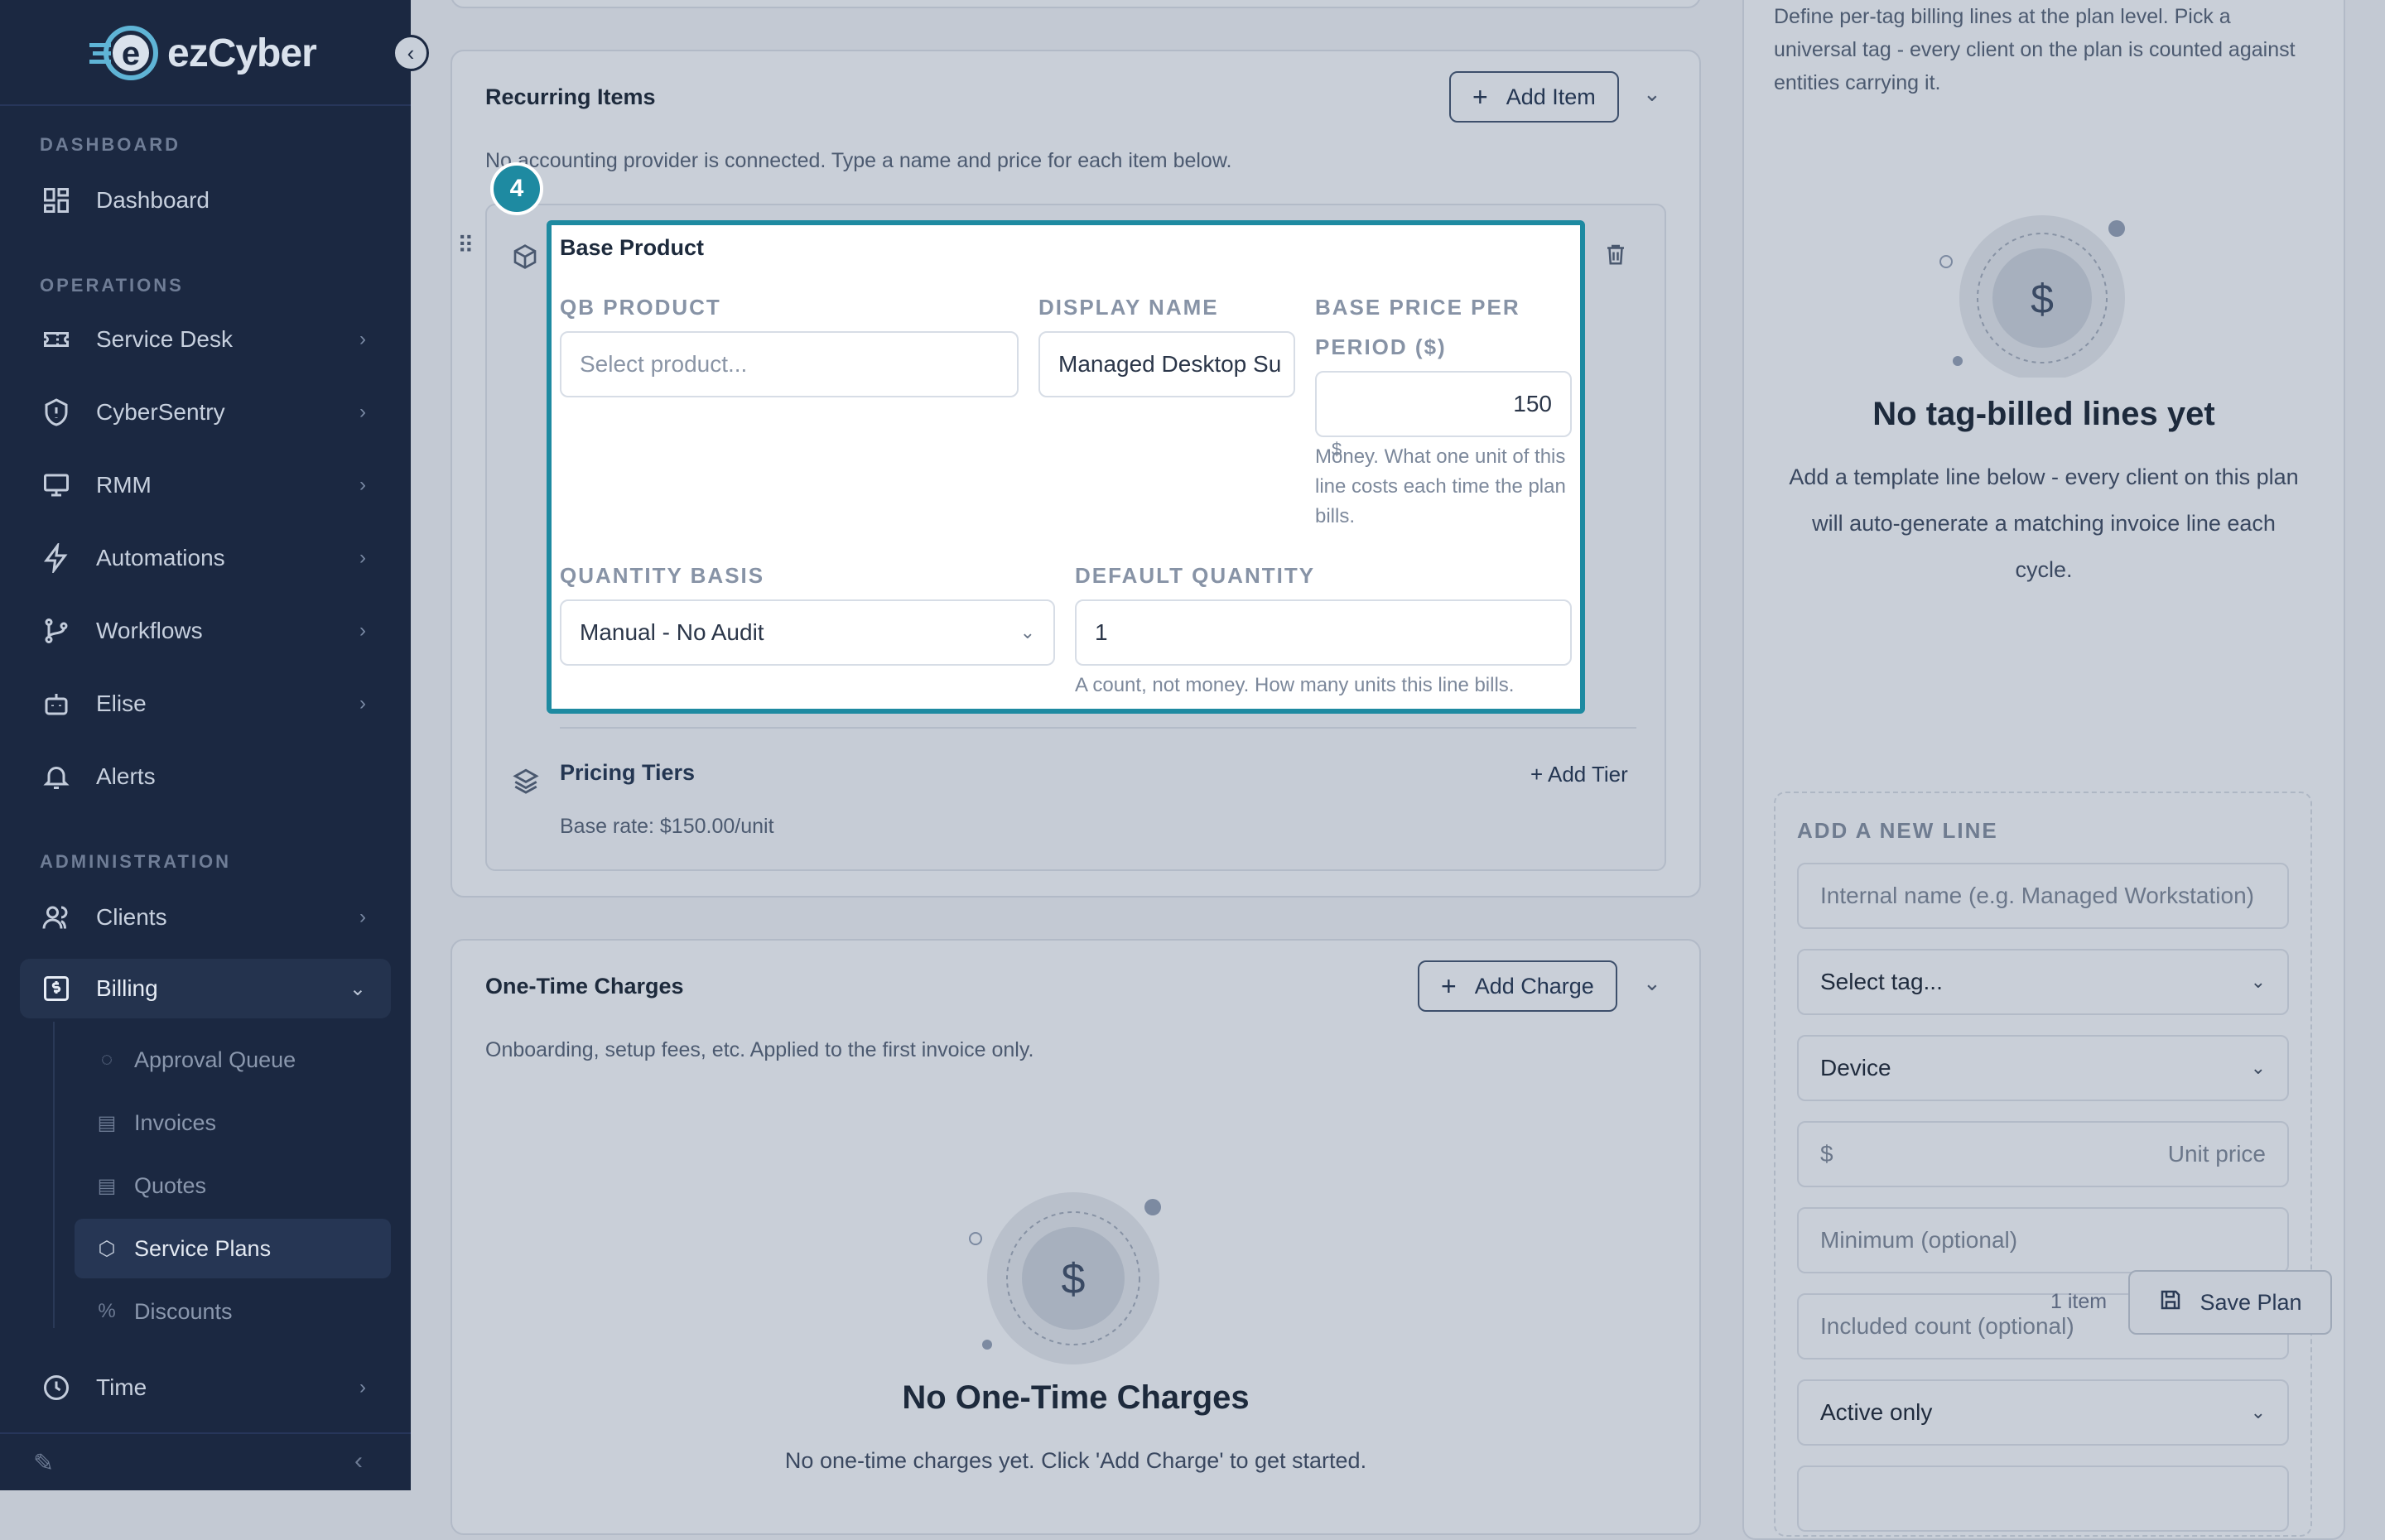  I want to click on sidebar-subitem-label: Invoices, so click(175, 1122).